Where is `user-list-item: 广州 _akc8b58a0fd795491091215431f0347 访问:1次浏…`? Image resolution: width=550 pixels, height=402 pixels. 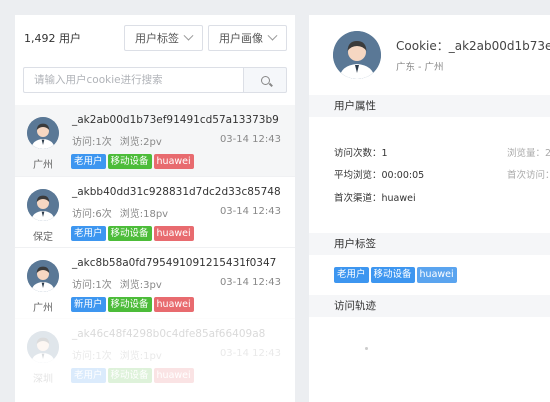 user-list-item: 广州 _akc8b58a0fd795491091215431f0347 访问:1次浏… is located at coordinates (155, 282).